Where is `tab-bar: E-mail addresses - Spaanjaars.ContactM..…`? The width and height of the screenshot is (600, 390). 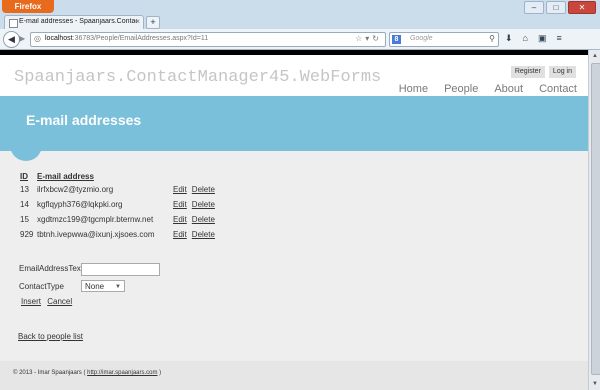
tab-bar: E-mail addresses - Spaanjaars.ContactM..… is located at coordinates (300, 22).